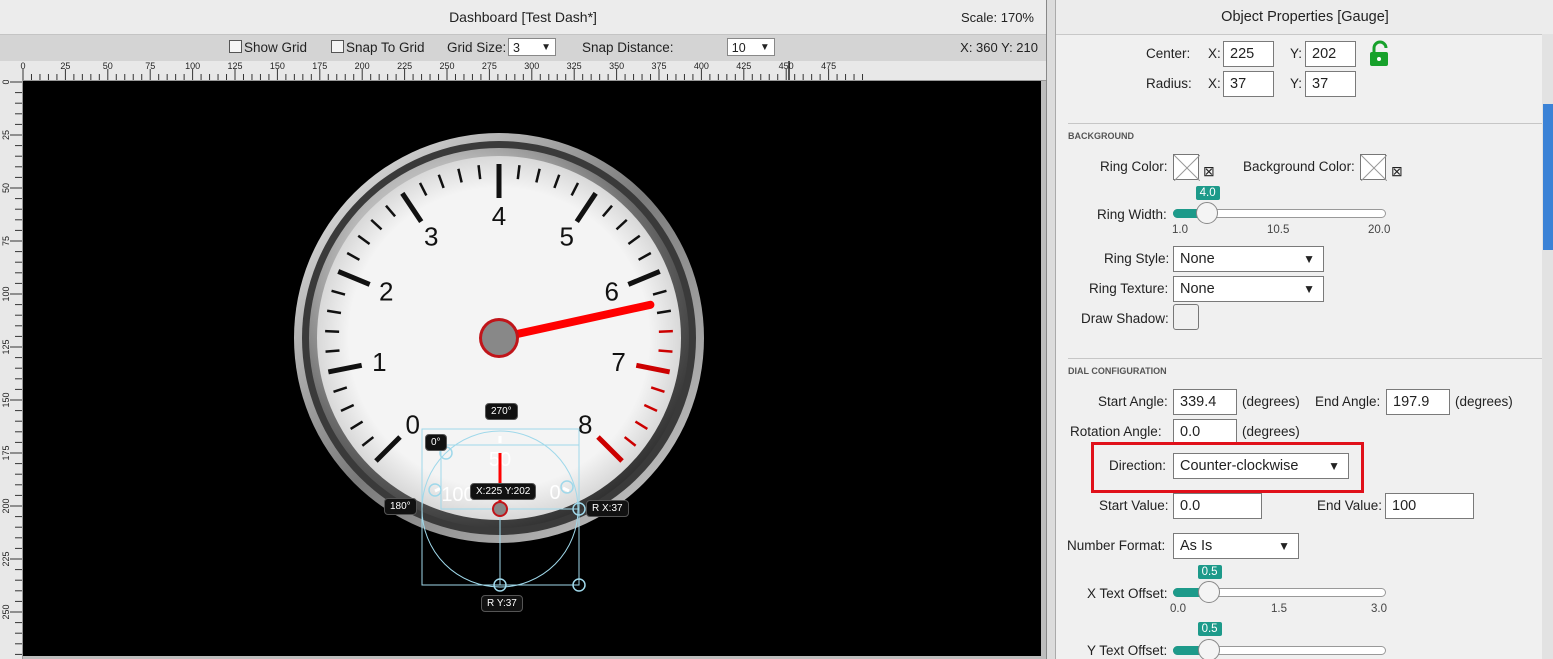 This screenshot has width=1553, height=659. I want to click on ring-width-slider-thumb, so click(1206, 213).